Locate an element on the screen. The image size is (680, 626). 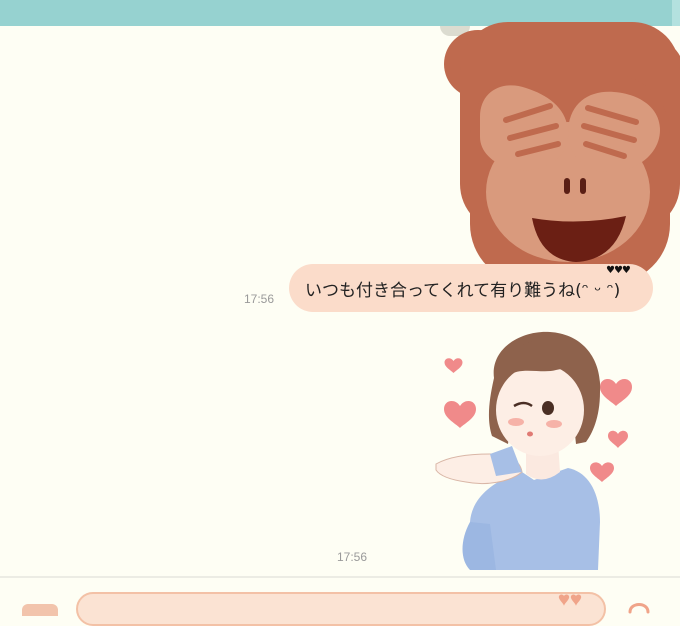
message-text: いつも付き合ってくれて有り難うね(ᵔ ᵕ ᵔ) is located at coordinates (463, 290).